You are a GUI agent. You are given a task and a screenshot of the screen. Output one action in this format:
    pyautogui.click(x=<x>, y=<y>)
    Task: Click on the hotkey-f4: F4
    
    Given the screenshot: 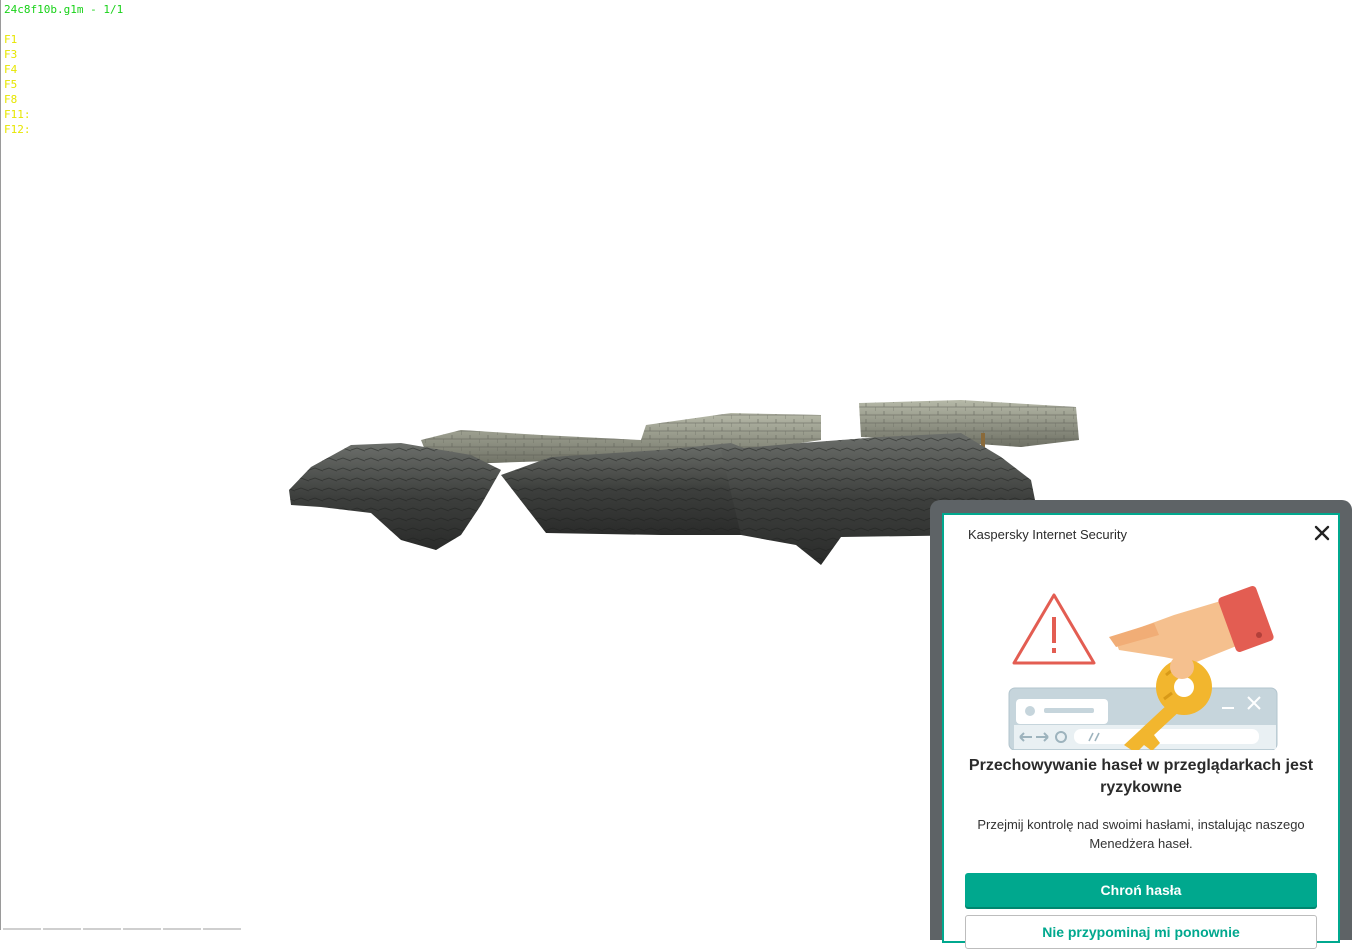 What is the action you would take?
    pyautogui.click(x=11, y=69)
    